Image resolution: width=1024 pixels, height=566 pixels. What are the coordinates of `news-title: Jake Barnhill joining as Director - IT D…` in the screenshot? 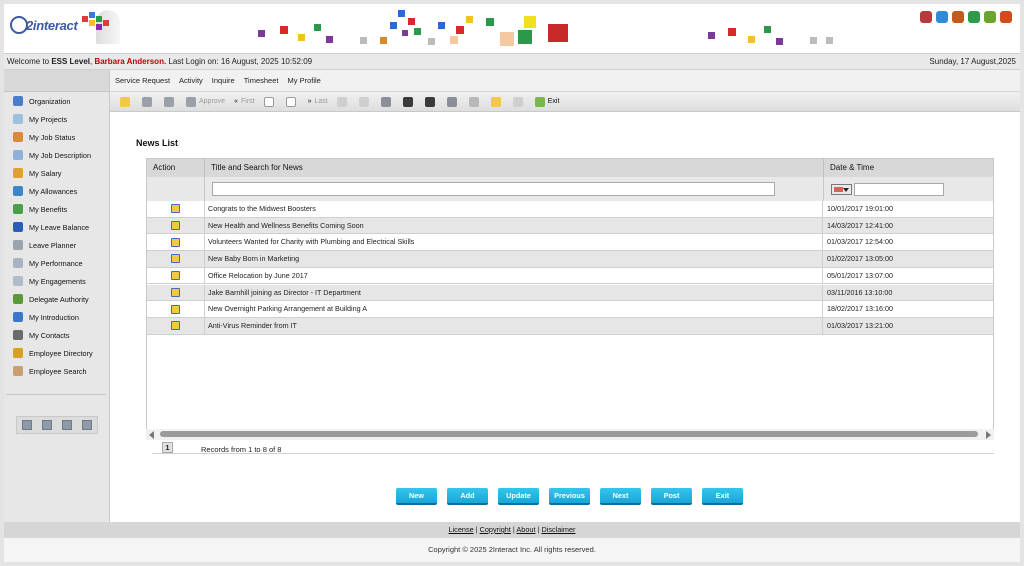 It's located at (515, 292).